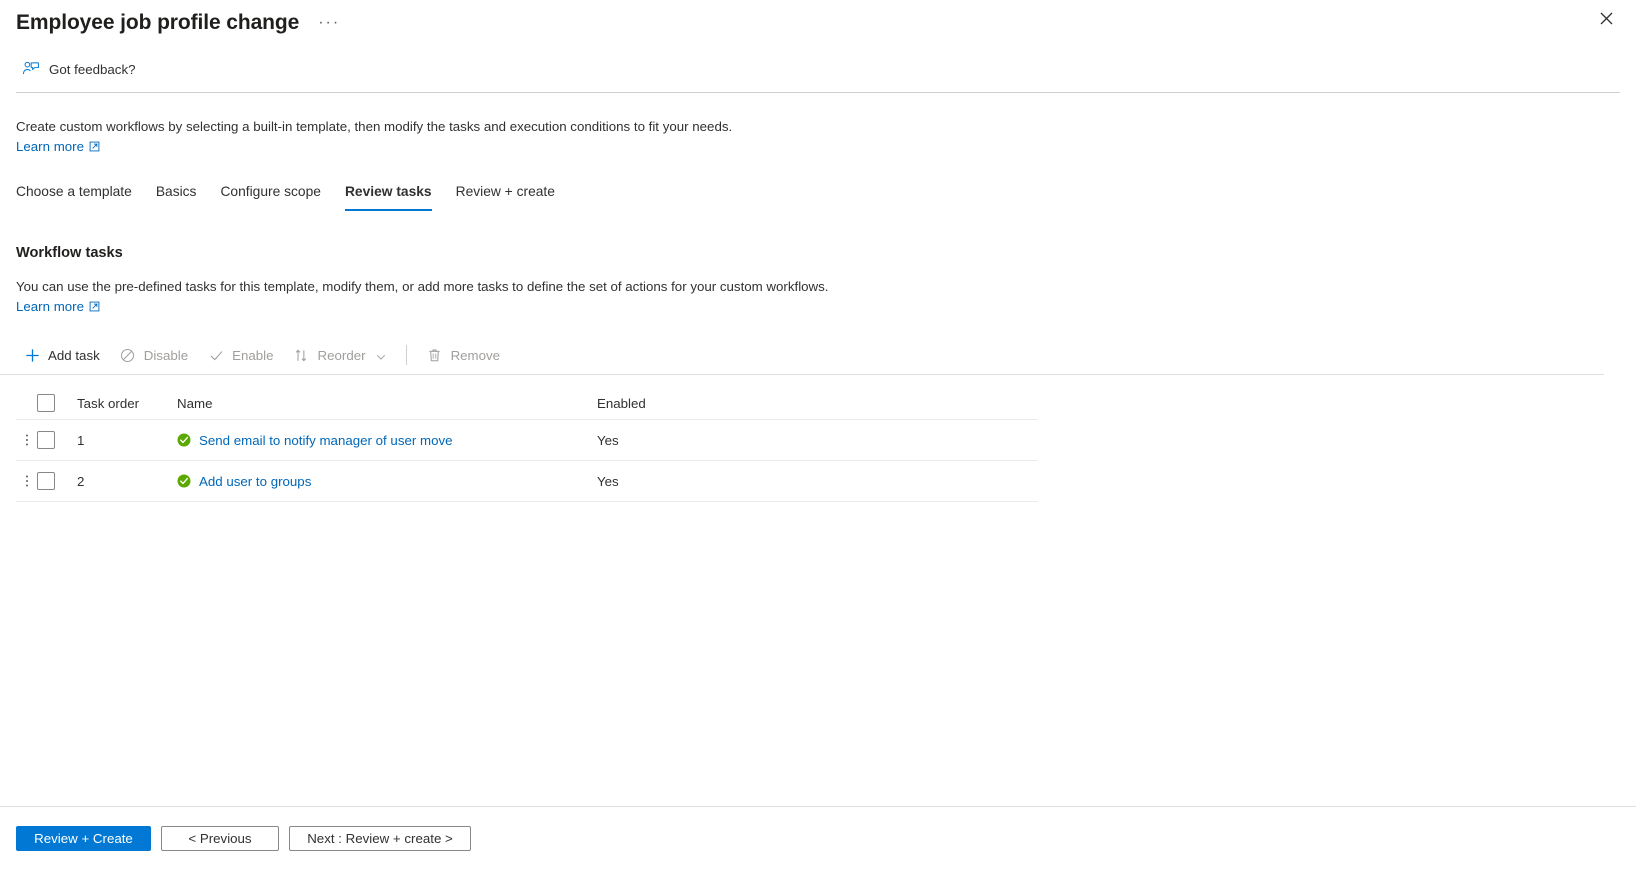  Describe the element at coordinates (818, 355) in the screenshot. I see `task-command-bar: Add task Disable Enable Reorder Remove` at that location.